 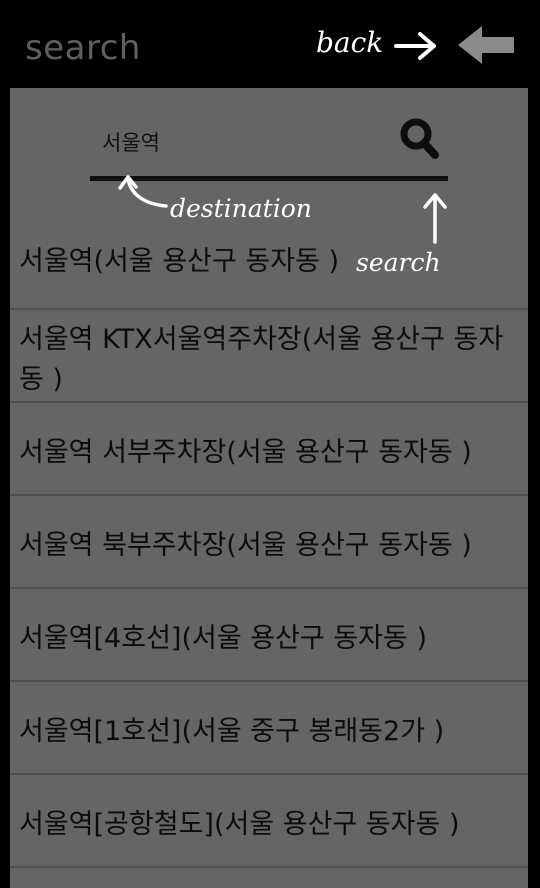 I want to click on result-item: 서울역[1호선](서울 중구 봉래동2가 ), so click(x=269, y=728).